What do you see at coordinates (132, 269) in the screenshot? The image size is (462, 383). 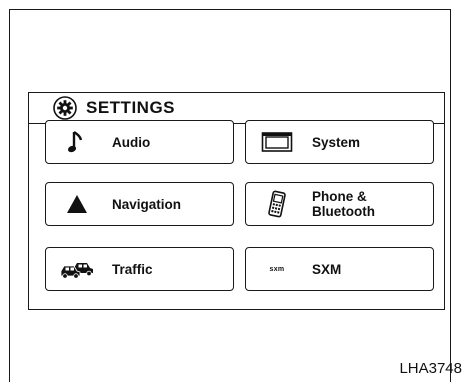 I see `traffic-label: Traffic` at bounding box center [132, 269].